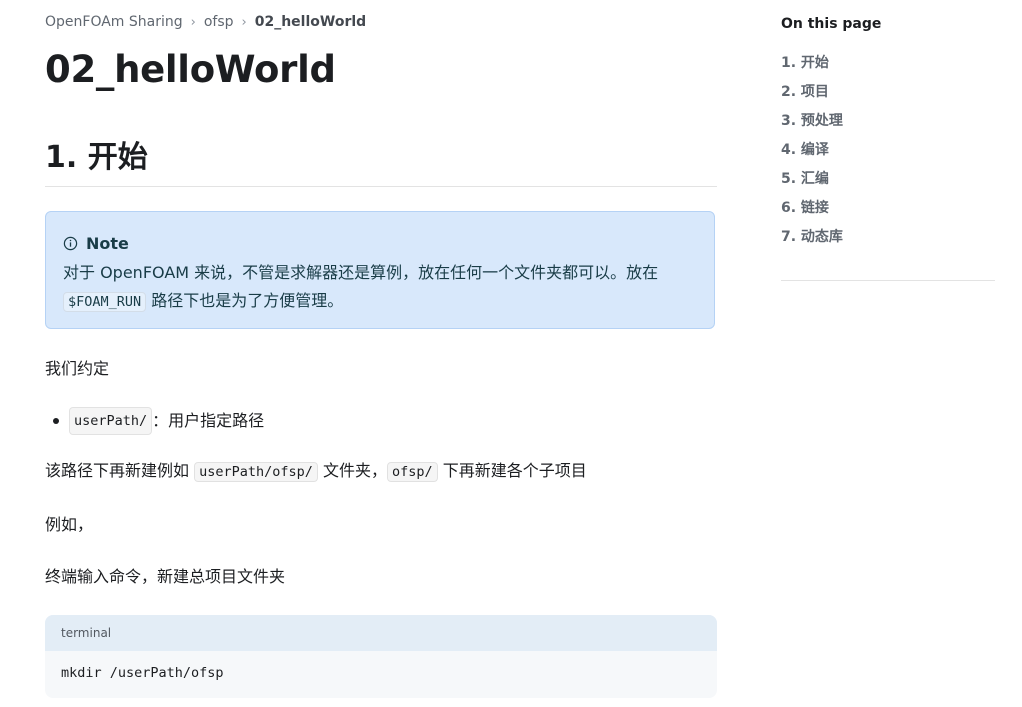  Describe the element at coordinates (105, 302) in the screenshot. I see `inline-code-foam-run: $FOAM_RUN` at that location.